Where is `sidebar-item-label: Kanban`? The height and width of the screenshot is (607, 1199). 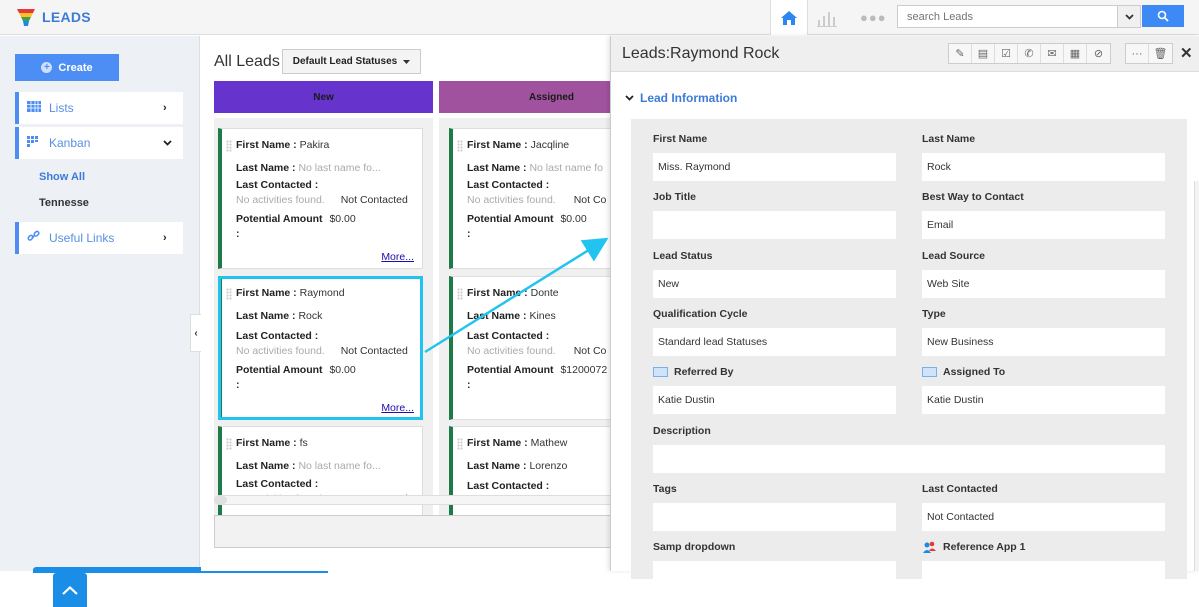
sidebar-item-label: Kanban is located at coordinates (70, 143).